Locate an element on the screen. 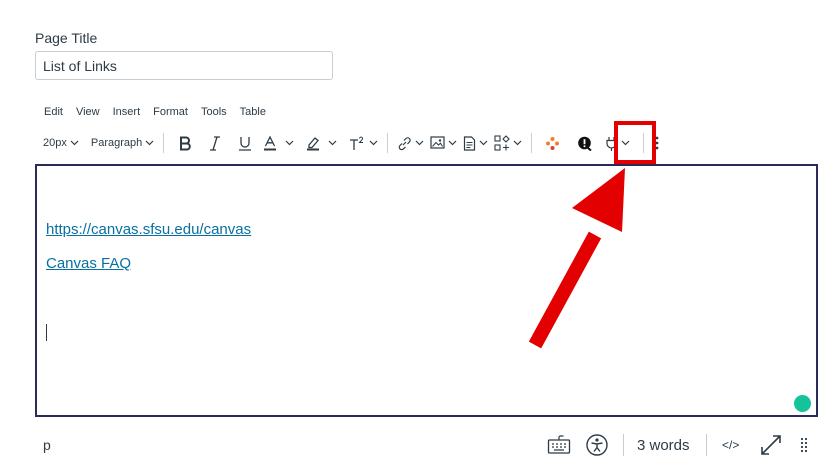  highlight-color-button is located at coordinates (321, 143).